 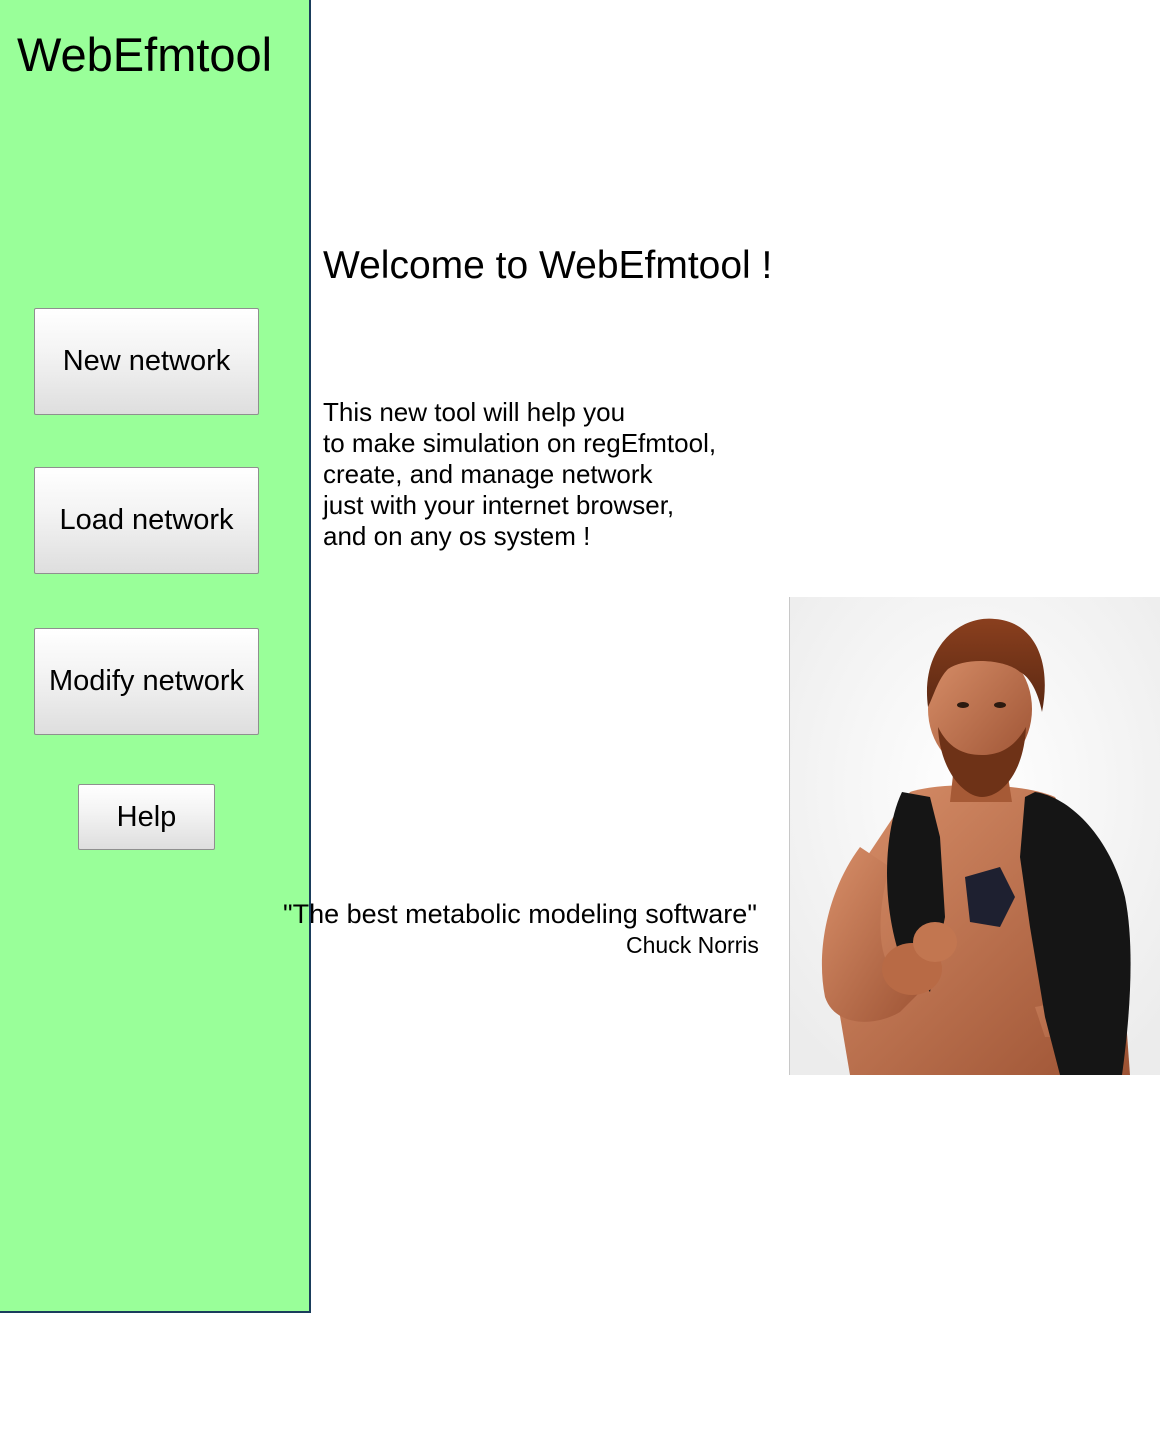 I want to click on intro-line: to make simulation on regEfmtool,, so click(x=520, y=443).